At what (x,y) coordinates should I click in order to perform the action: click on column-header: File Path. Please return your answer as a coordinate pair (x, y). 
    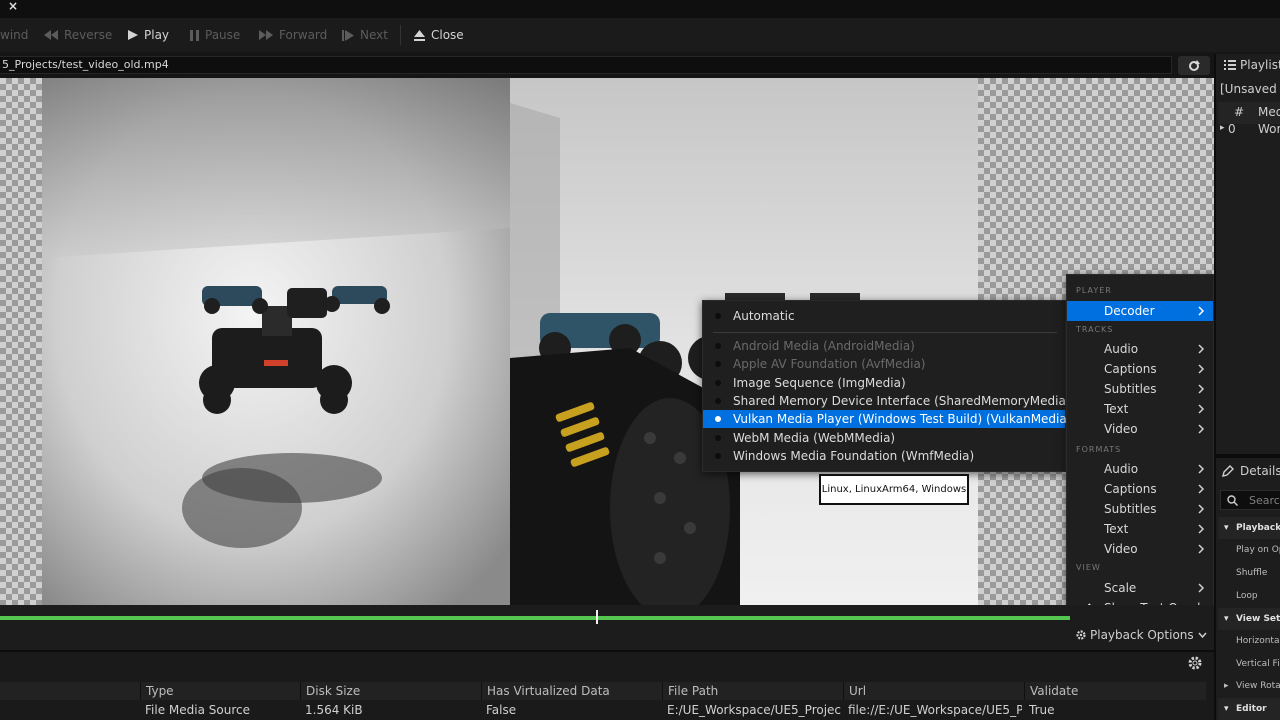
    Looking at the image, I should click on (752, 691).